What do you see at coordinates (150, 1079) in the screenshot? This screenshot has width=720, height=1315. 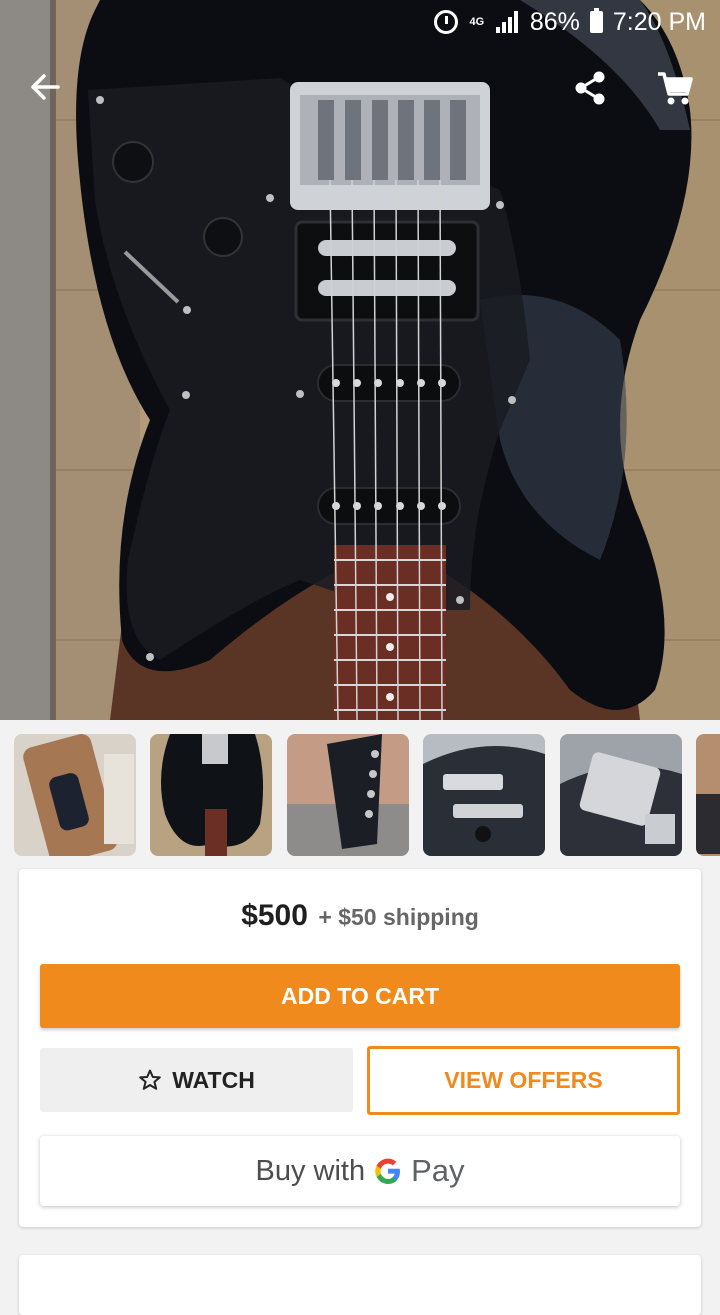 I see `star-outline-icon` at bounding box center [150, 1079].